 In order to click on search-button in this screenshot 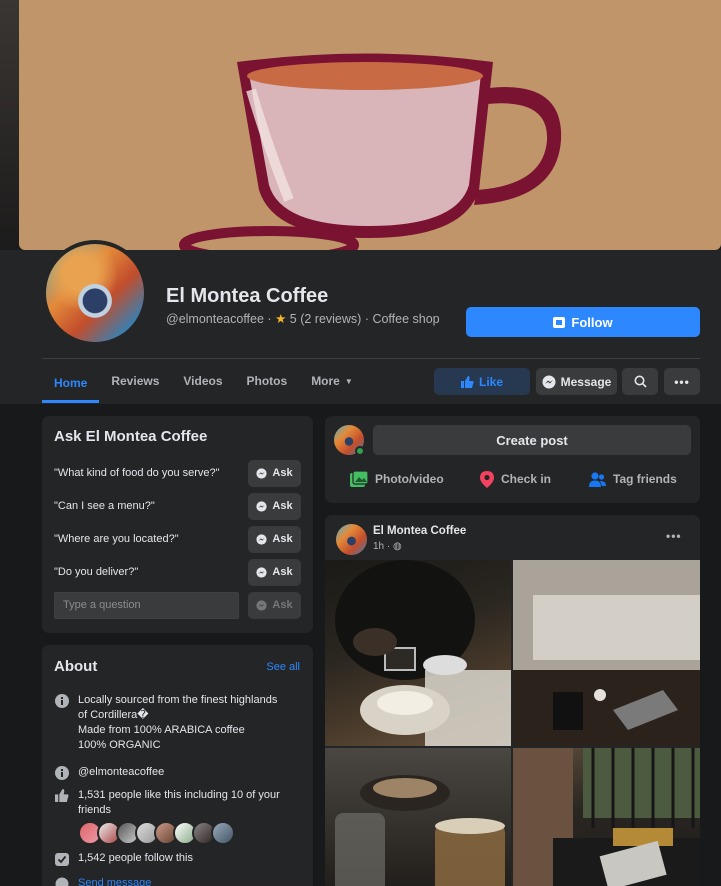, I will do `click(640, 381)`.